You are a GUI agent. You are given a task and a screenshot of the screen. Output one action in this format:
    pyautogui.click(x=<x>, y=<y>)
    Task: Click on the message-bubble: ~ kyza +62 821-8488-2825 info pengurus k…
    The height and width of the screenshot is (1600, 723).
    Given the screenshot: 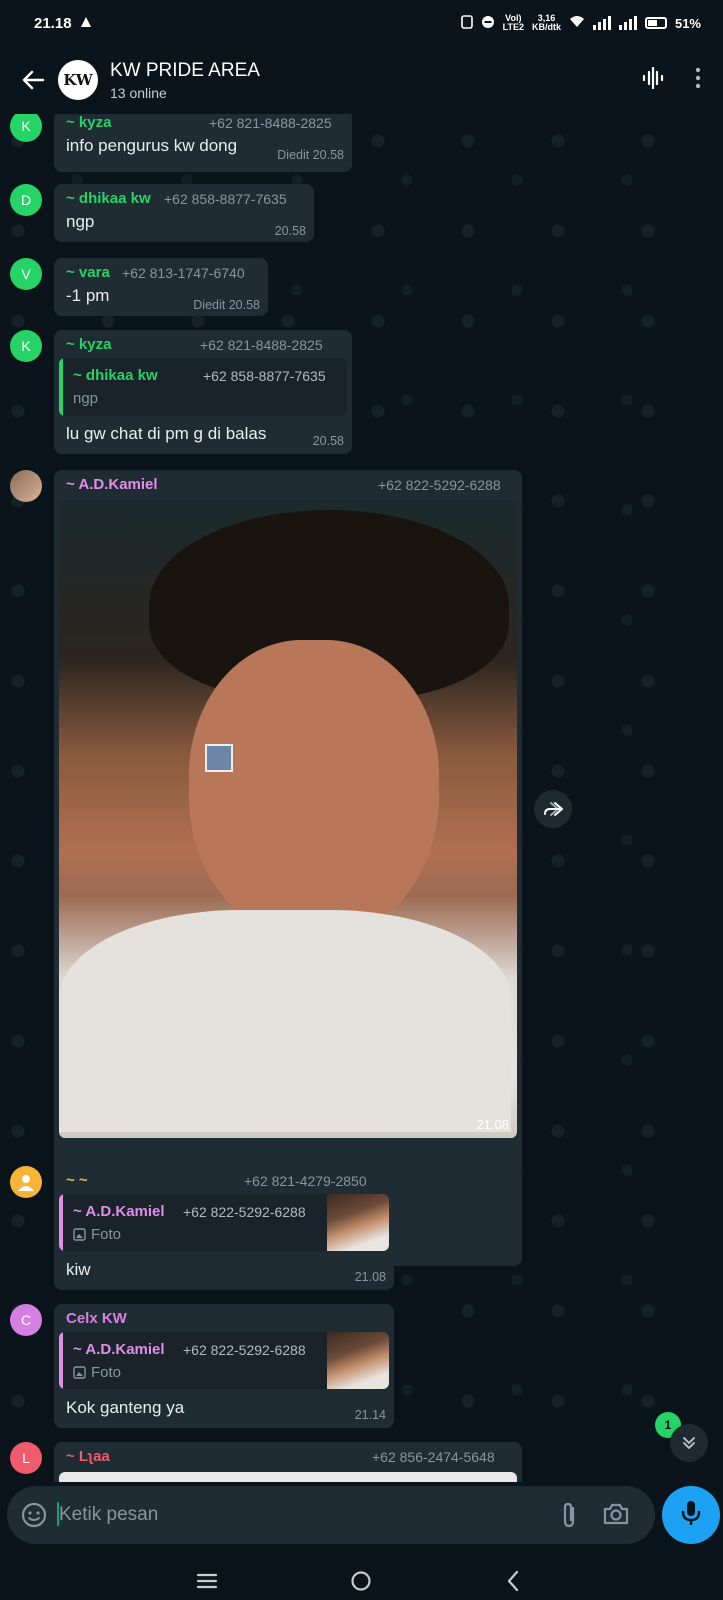 What is the action you would take?
    pyautogui.click(x=203, y=143)
    